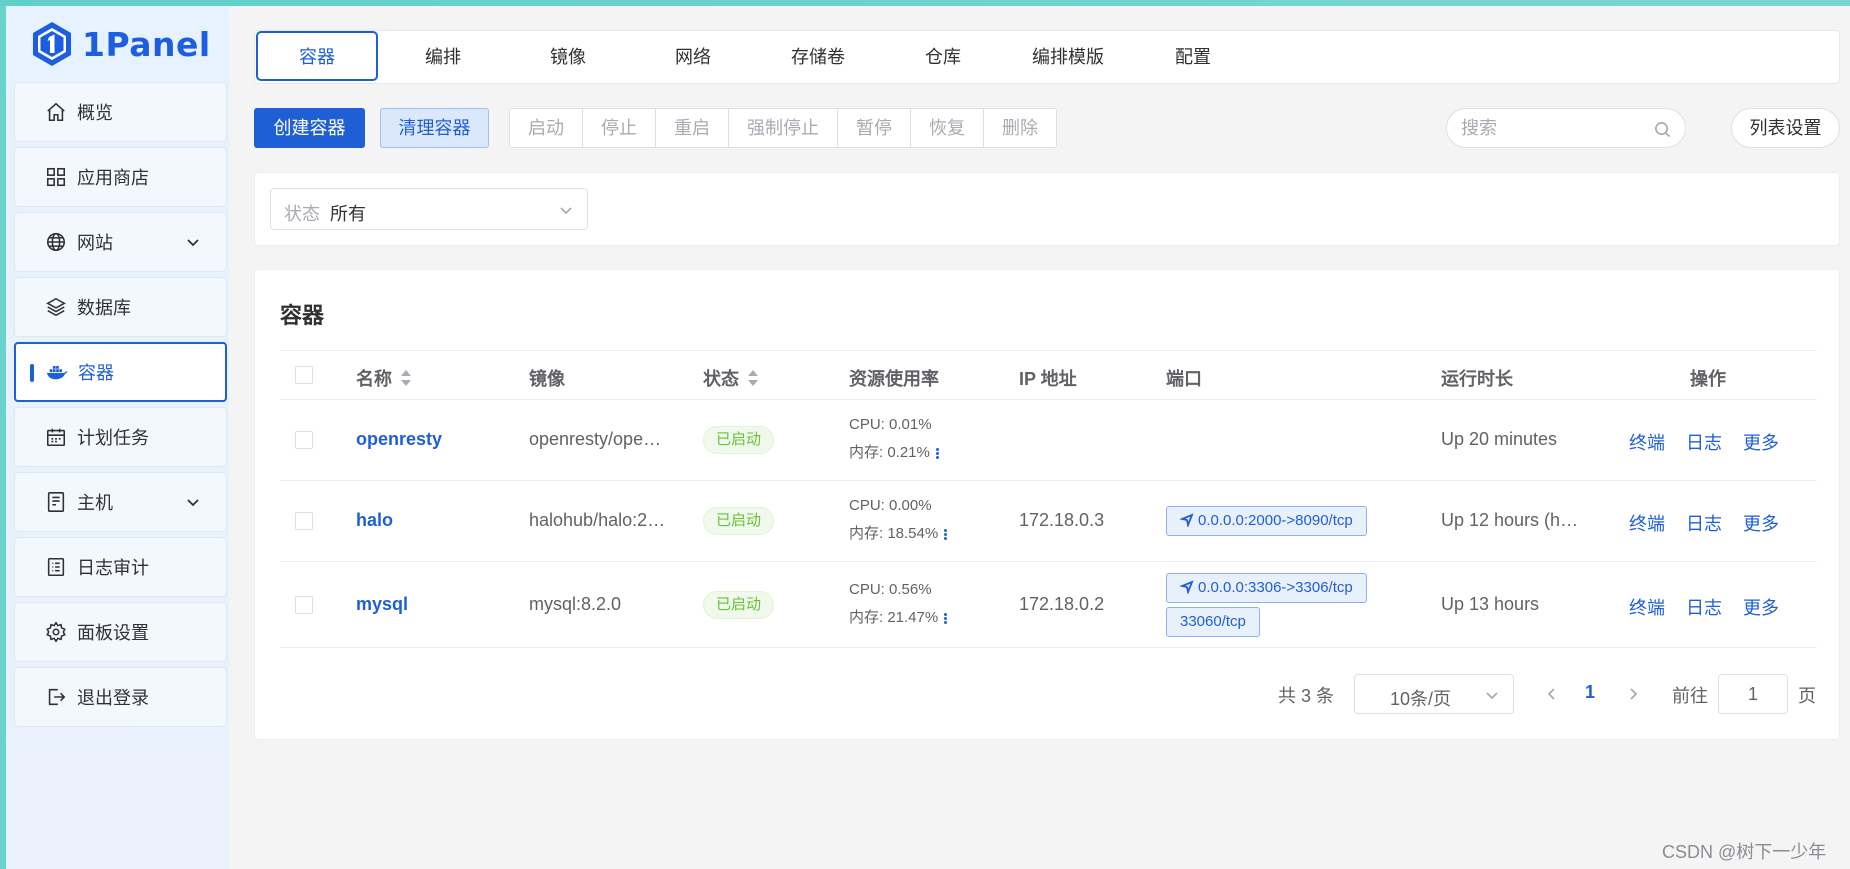 The image size is (1850, 869). Describe the element at coordinates (619, 128) in the screenshot. I see `stop-button: 停止` at that location.